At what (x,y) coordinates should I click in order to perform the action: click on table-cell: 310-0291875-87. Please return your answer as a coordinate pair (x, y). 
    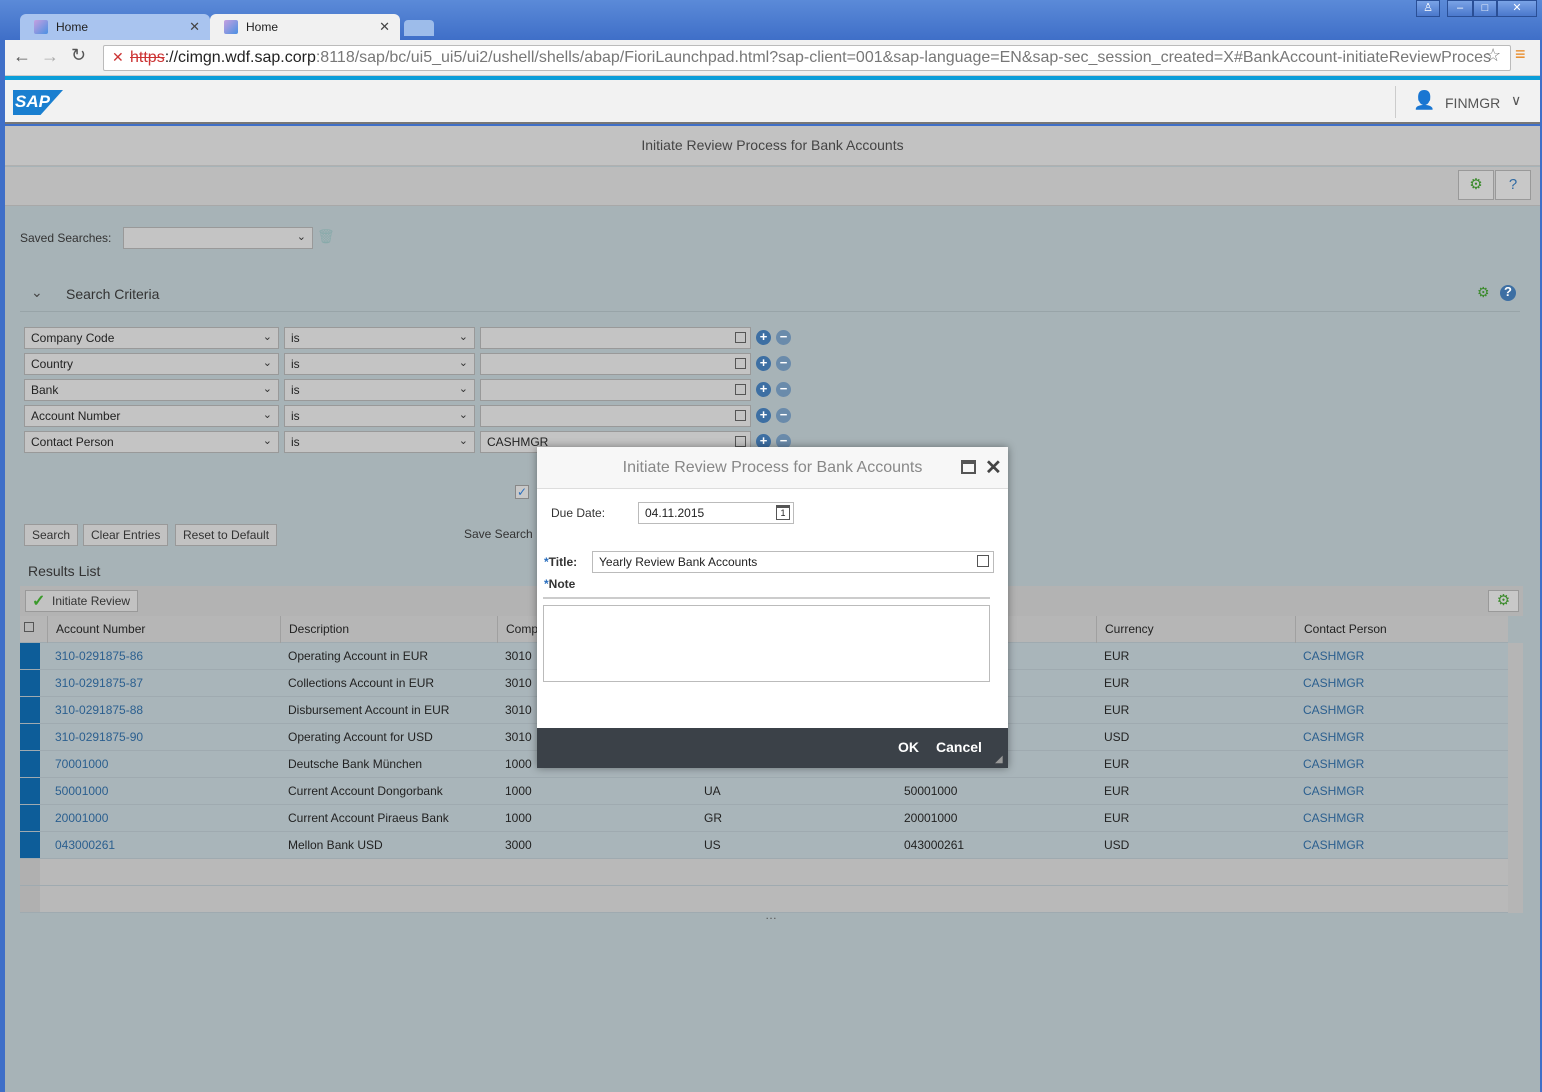
    Looking at the image, I should click on (163, 683).